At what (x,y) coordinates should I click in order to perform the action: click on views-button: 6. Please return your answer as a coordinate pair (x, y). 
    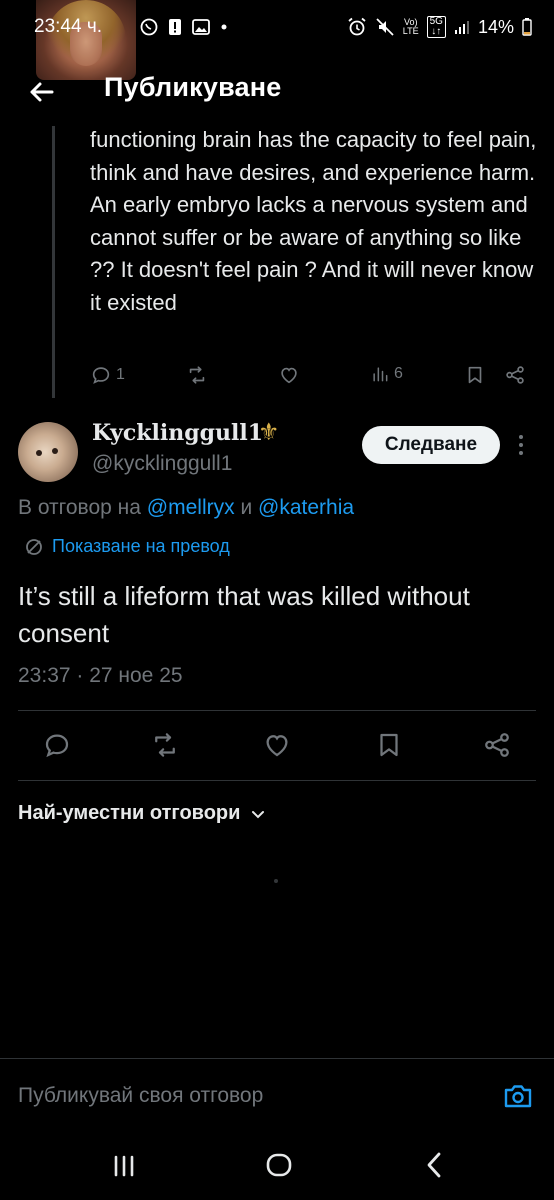
    Looking at the image, I should click on (386, 374).